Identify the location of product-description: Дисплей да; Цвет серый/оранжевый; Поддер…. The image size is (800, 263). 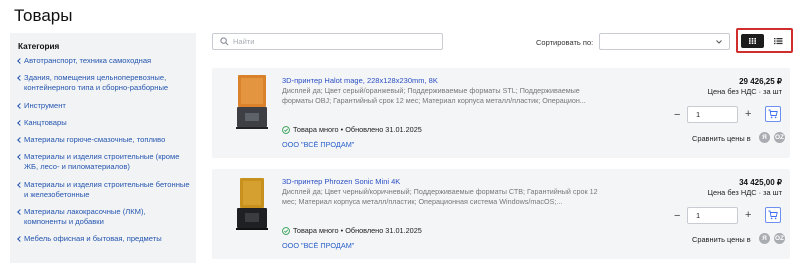
(434, 95).